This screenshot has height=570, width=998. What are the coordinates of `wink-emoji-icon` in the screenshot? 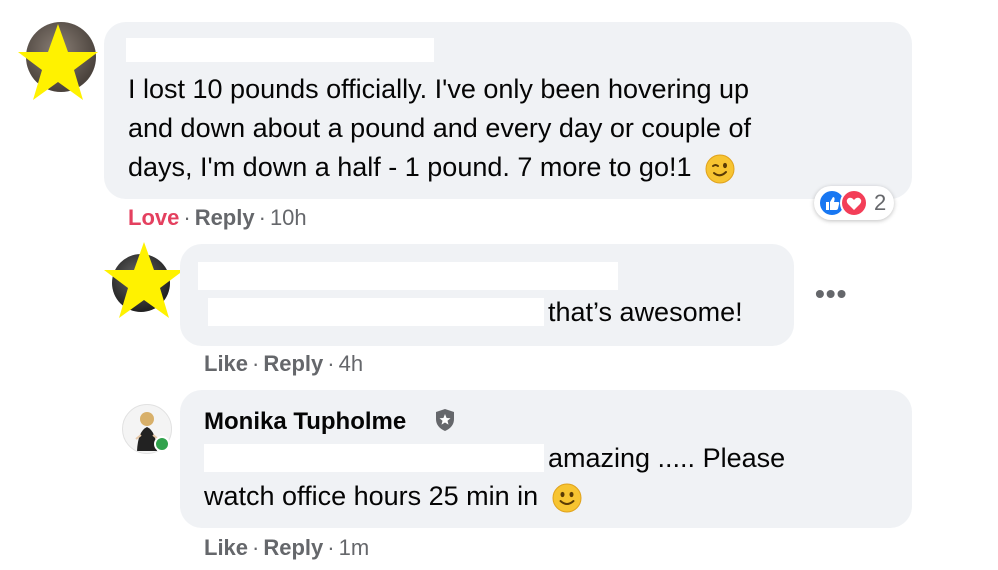 It's located at (720, 169).